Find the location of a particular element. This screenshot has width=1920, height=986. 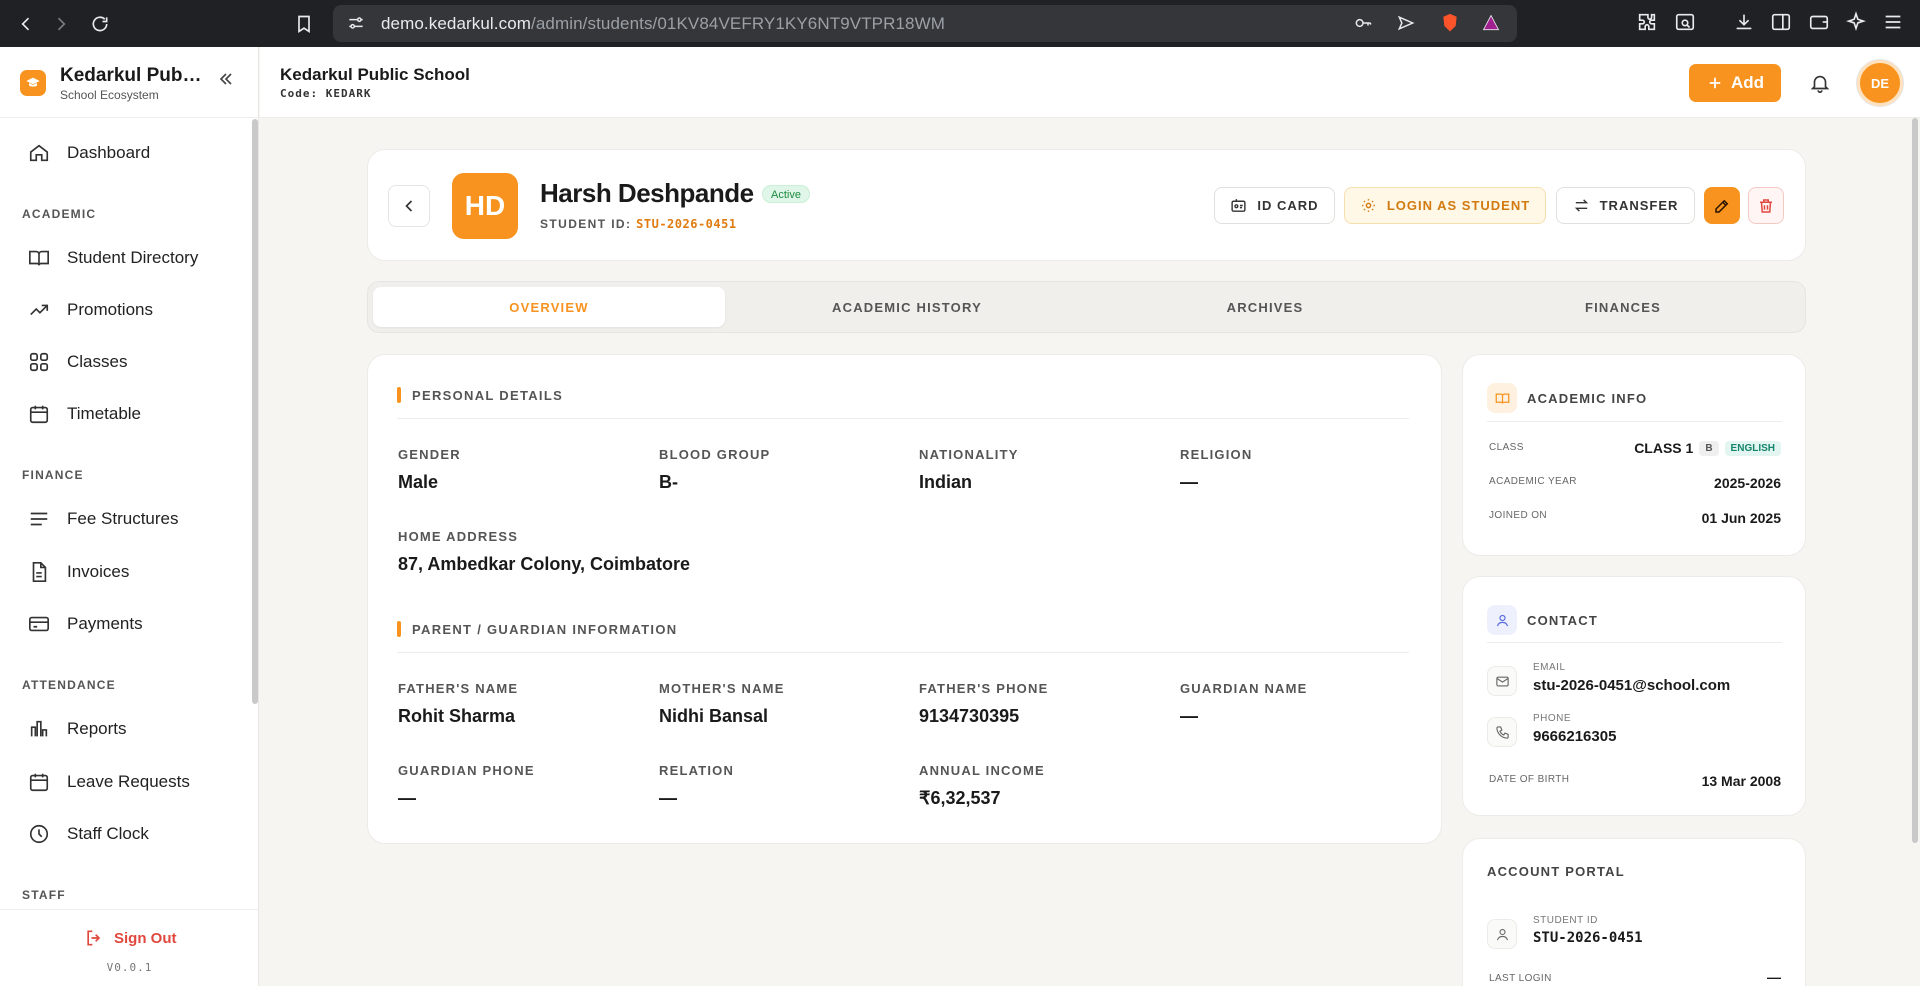

menu-icon is located at coordinates (1894, 23).